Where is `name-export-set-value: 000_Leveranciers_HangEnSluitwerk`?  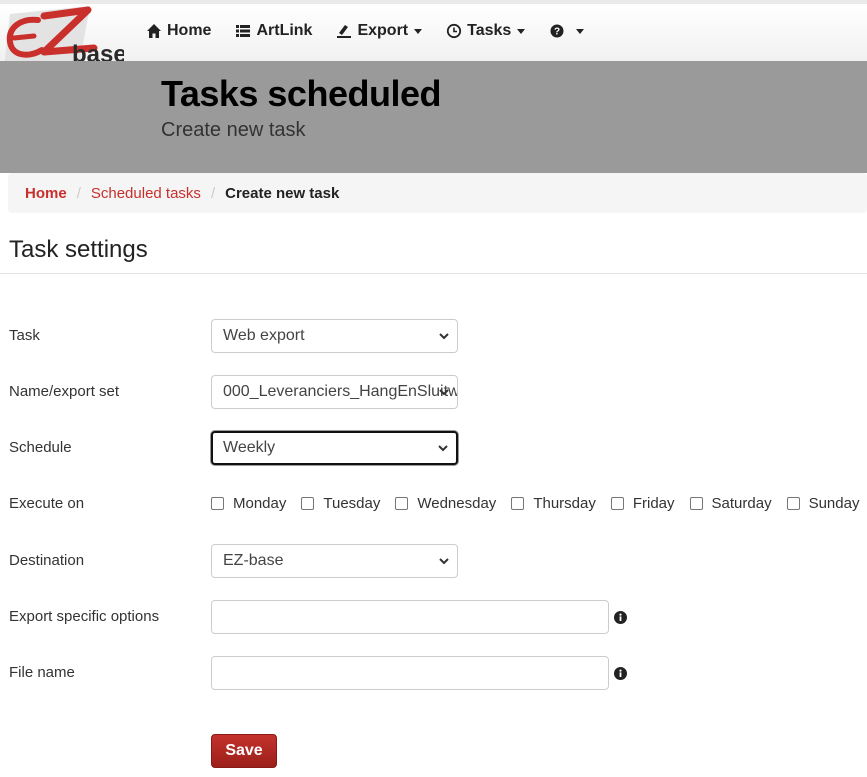 name-export-set-value: 000_Leveranciers_HangEnSluitwerk is located at coordinates (340, 391).